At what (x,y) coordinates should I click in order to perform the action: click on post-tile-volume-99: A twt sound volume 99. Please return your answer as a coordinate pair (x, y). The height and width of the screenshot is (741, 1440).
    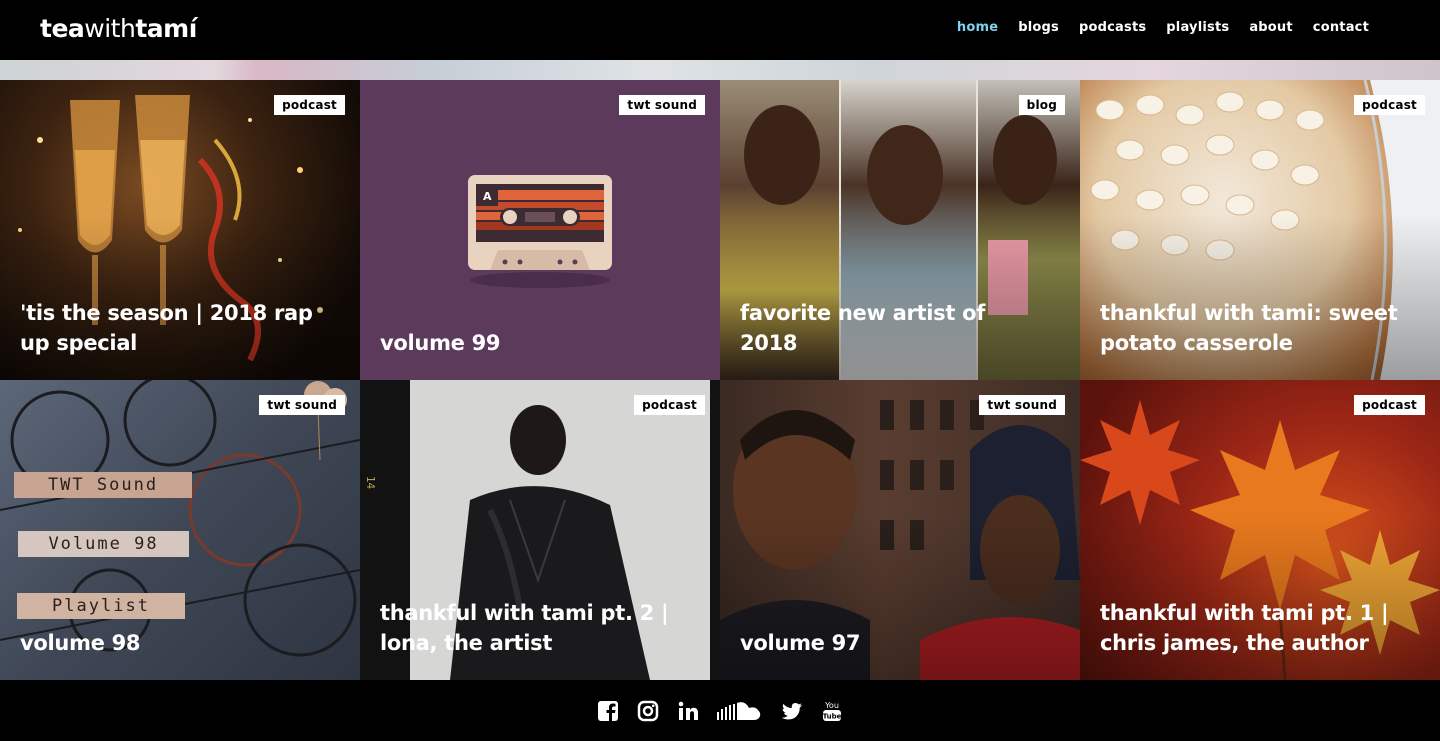
    Looking at the image, I should click on (540, 230).